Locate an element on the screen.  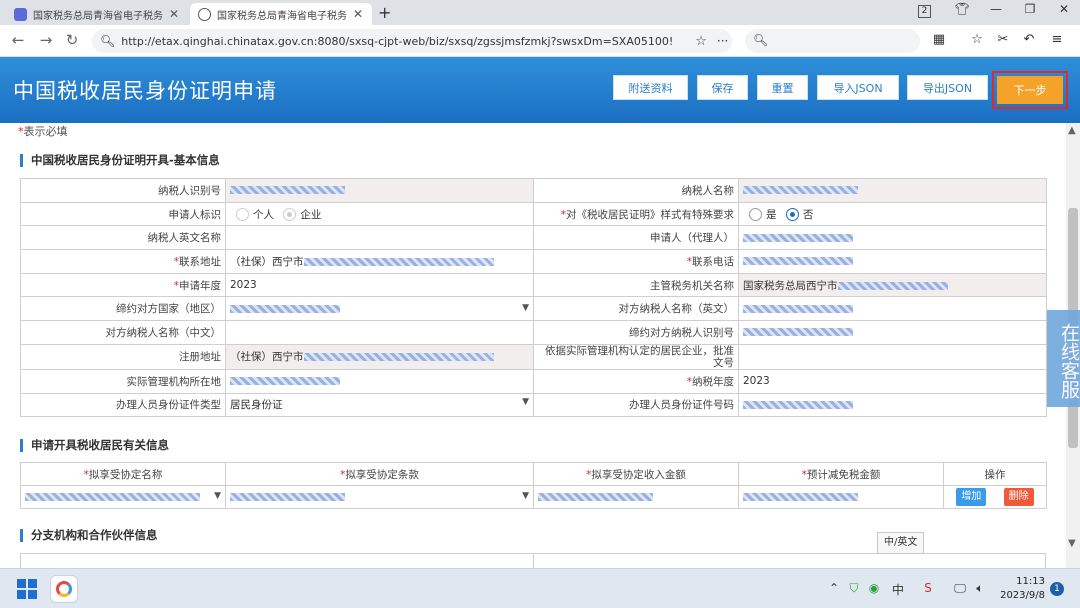
radio-no is located at coordinates (792, 215).